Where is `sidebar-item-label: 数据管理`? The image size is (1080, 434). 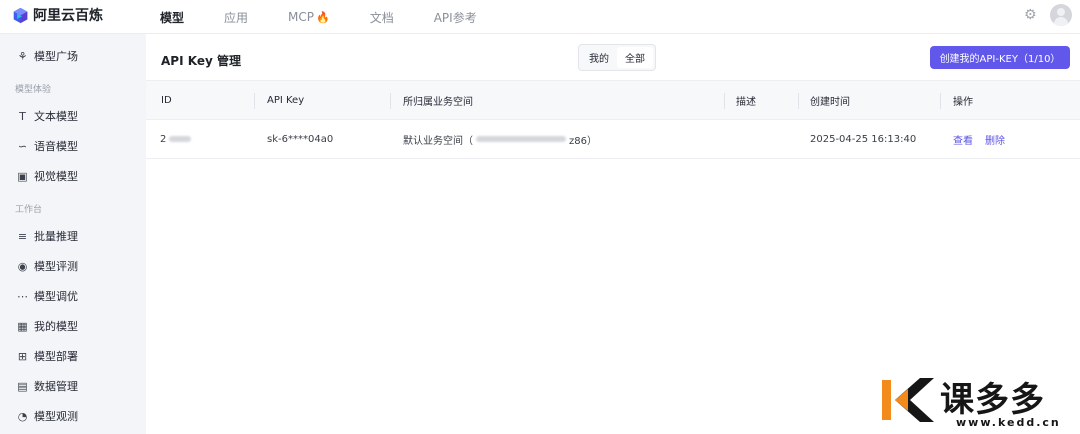
sidebar-item-label: 数据管理 is located at coordinates (56, 386).